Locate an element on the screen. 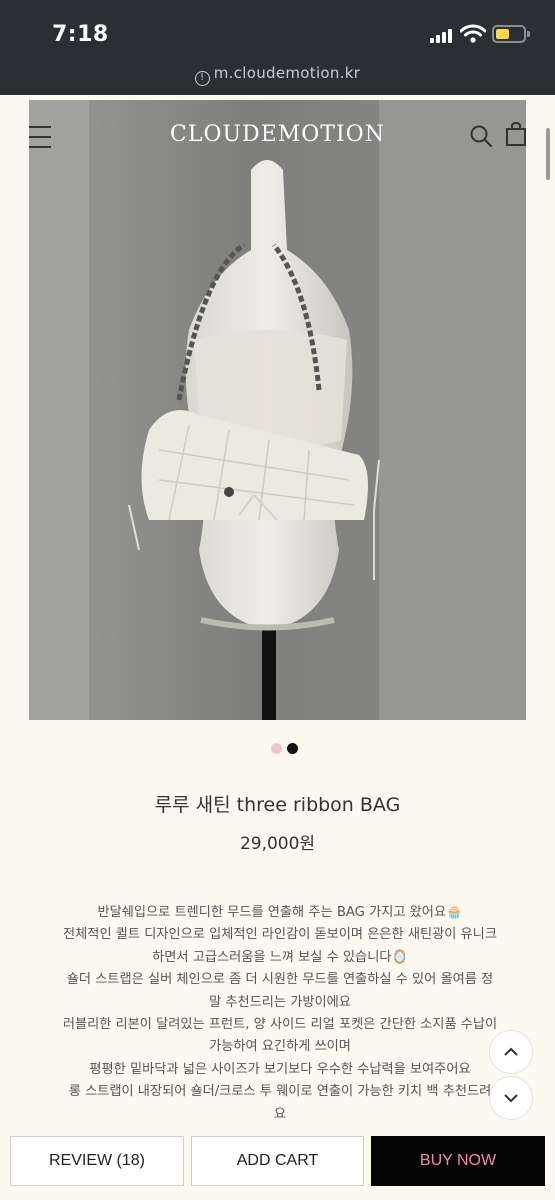 The width and height of the screenshot is (555, 1200). description-line: 말 추천드리는 가방이에요 is located at coordinates (280, 1002).